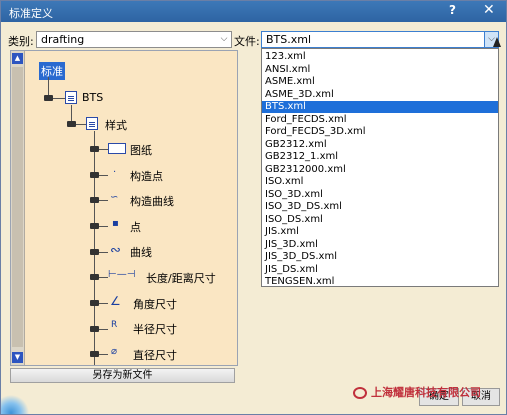 The width and height of the screenshot is (507, 415). I want to click on tree-item-construction-curve: 构造曲线, so click(152, 201).